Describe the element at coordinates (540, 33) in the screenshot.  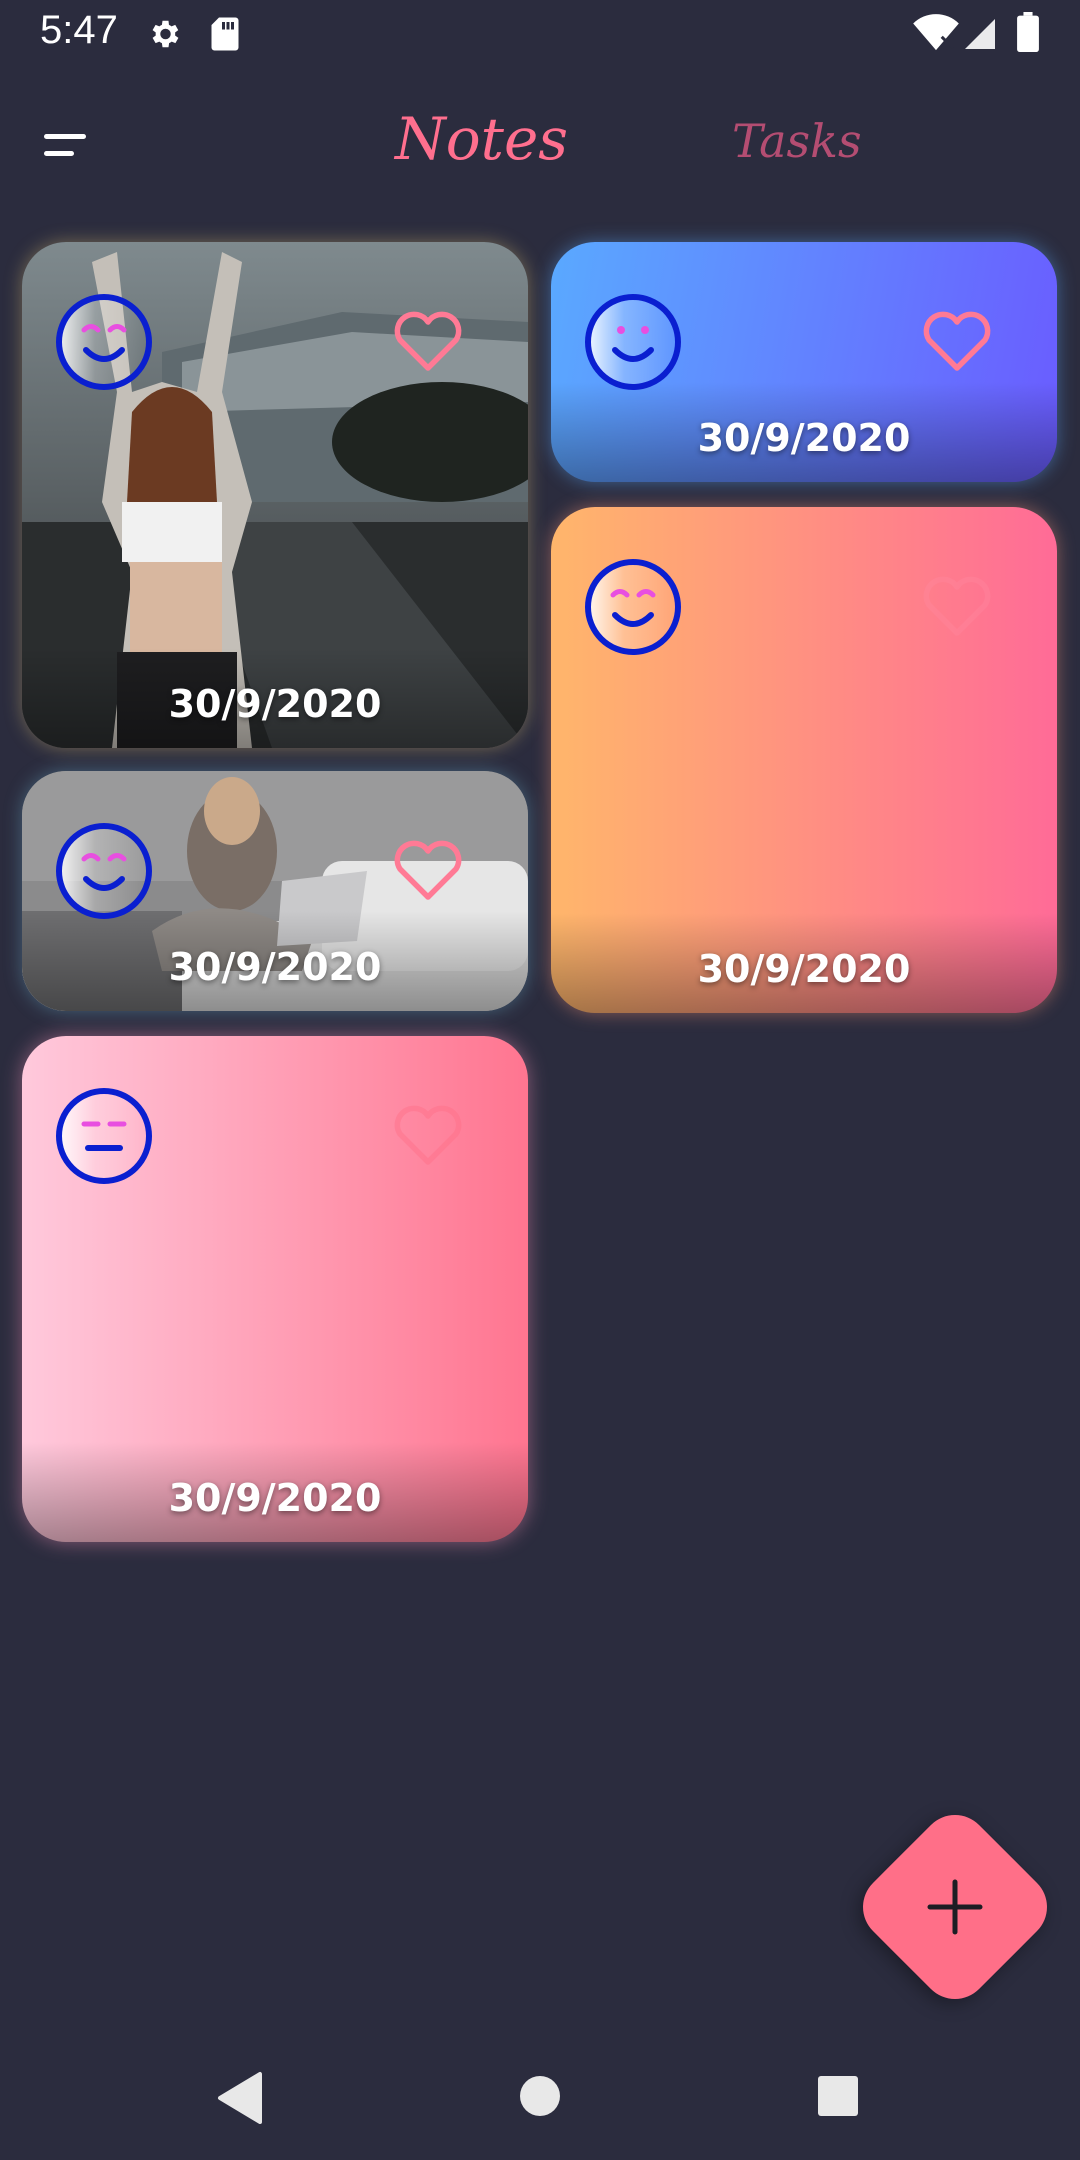
I see `status-bar: 5:47` at that location.